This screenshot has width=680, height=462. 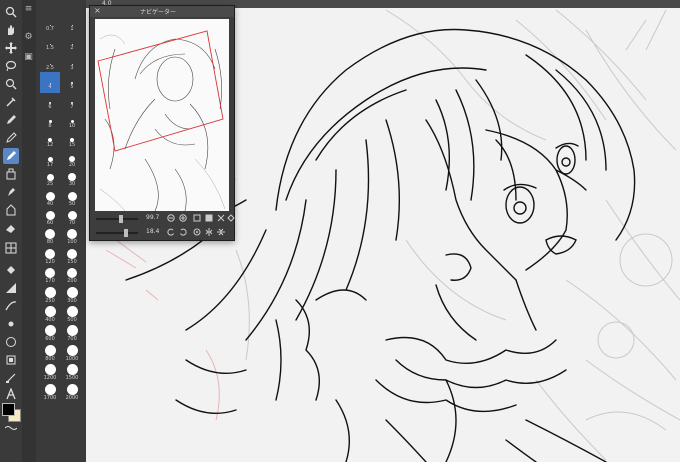 I want to click on brush-size-item: 70, so click(x=72, y=218).